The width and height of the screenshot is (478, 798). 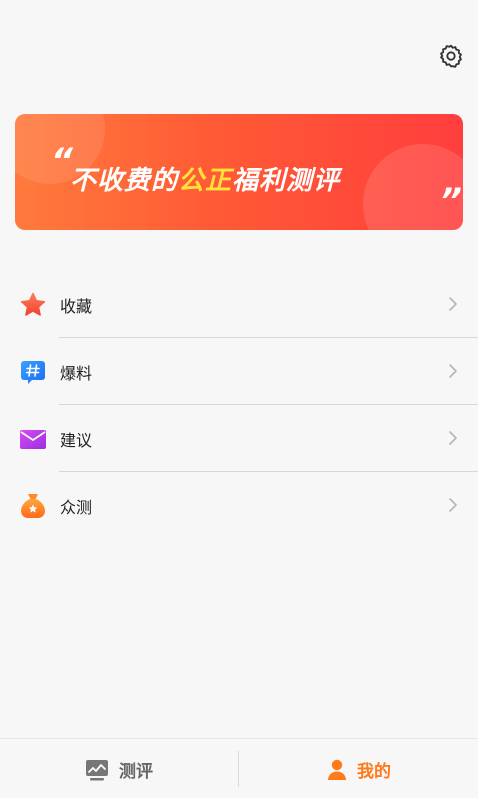 I want to click on bottom-tab-bar: 测评 我的, so click(x=239, y=768).